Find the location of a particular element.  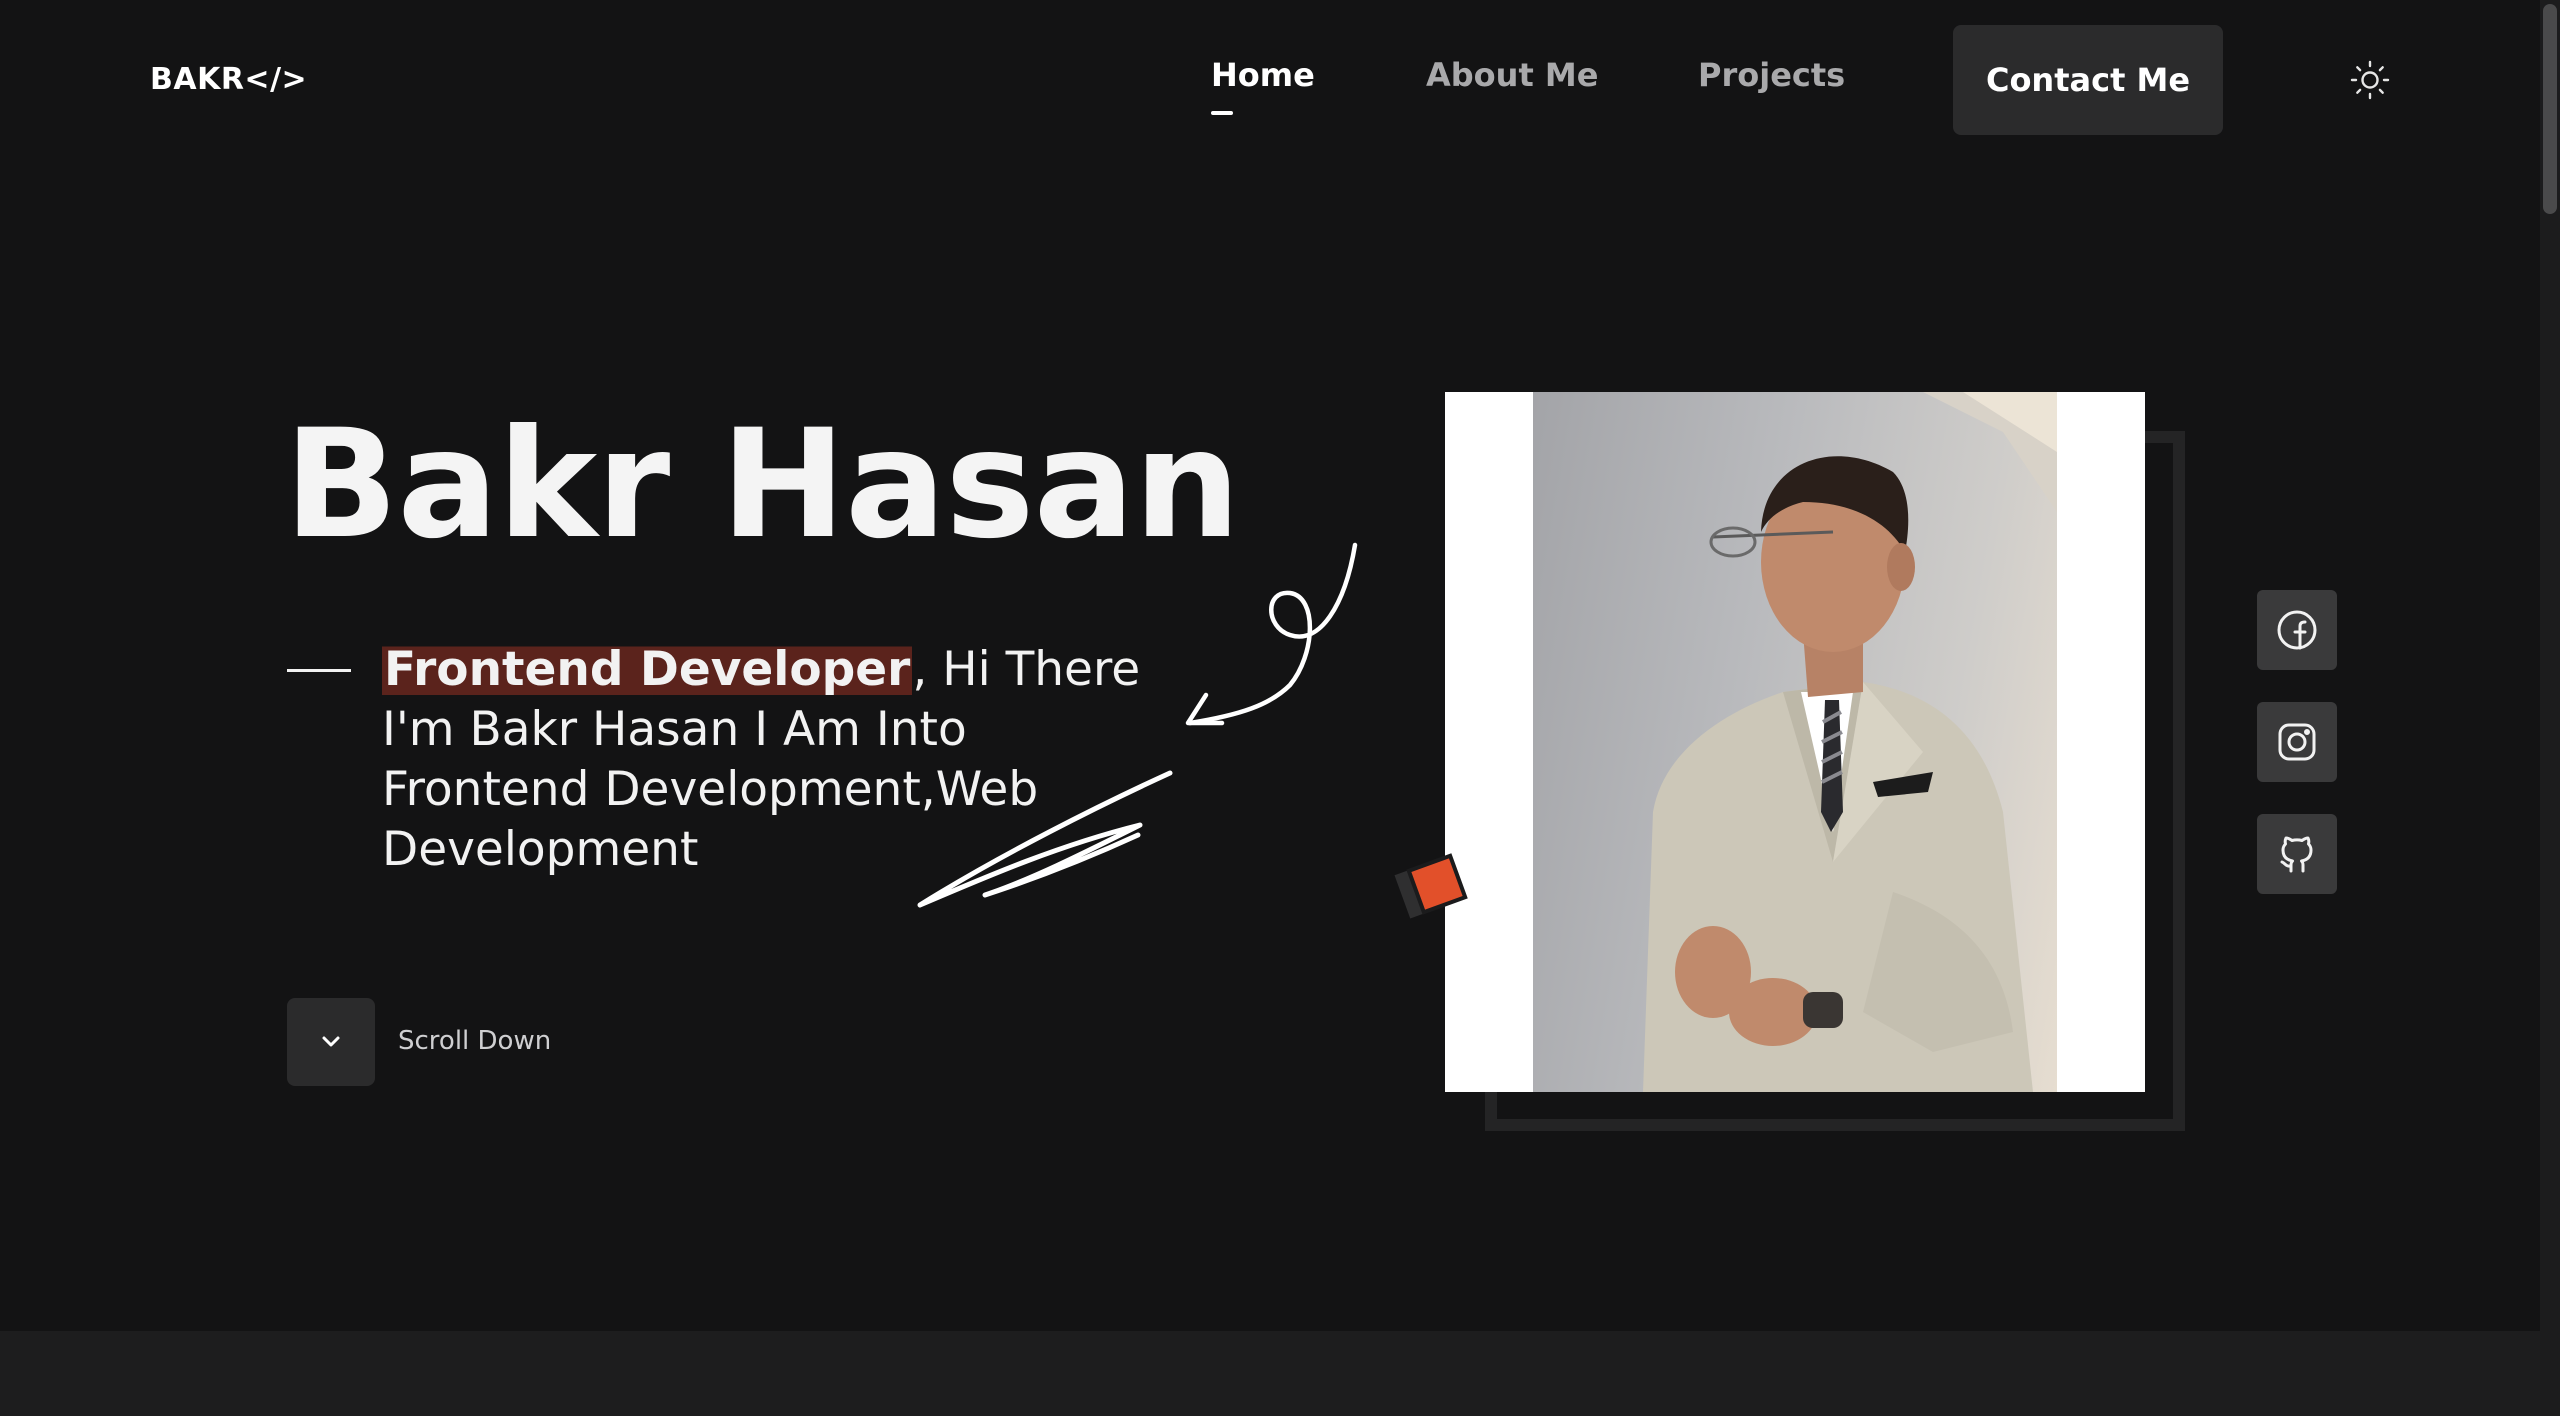

orange-square-decoration is located at coordinates (1431, 886).